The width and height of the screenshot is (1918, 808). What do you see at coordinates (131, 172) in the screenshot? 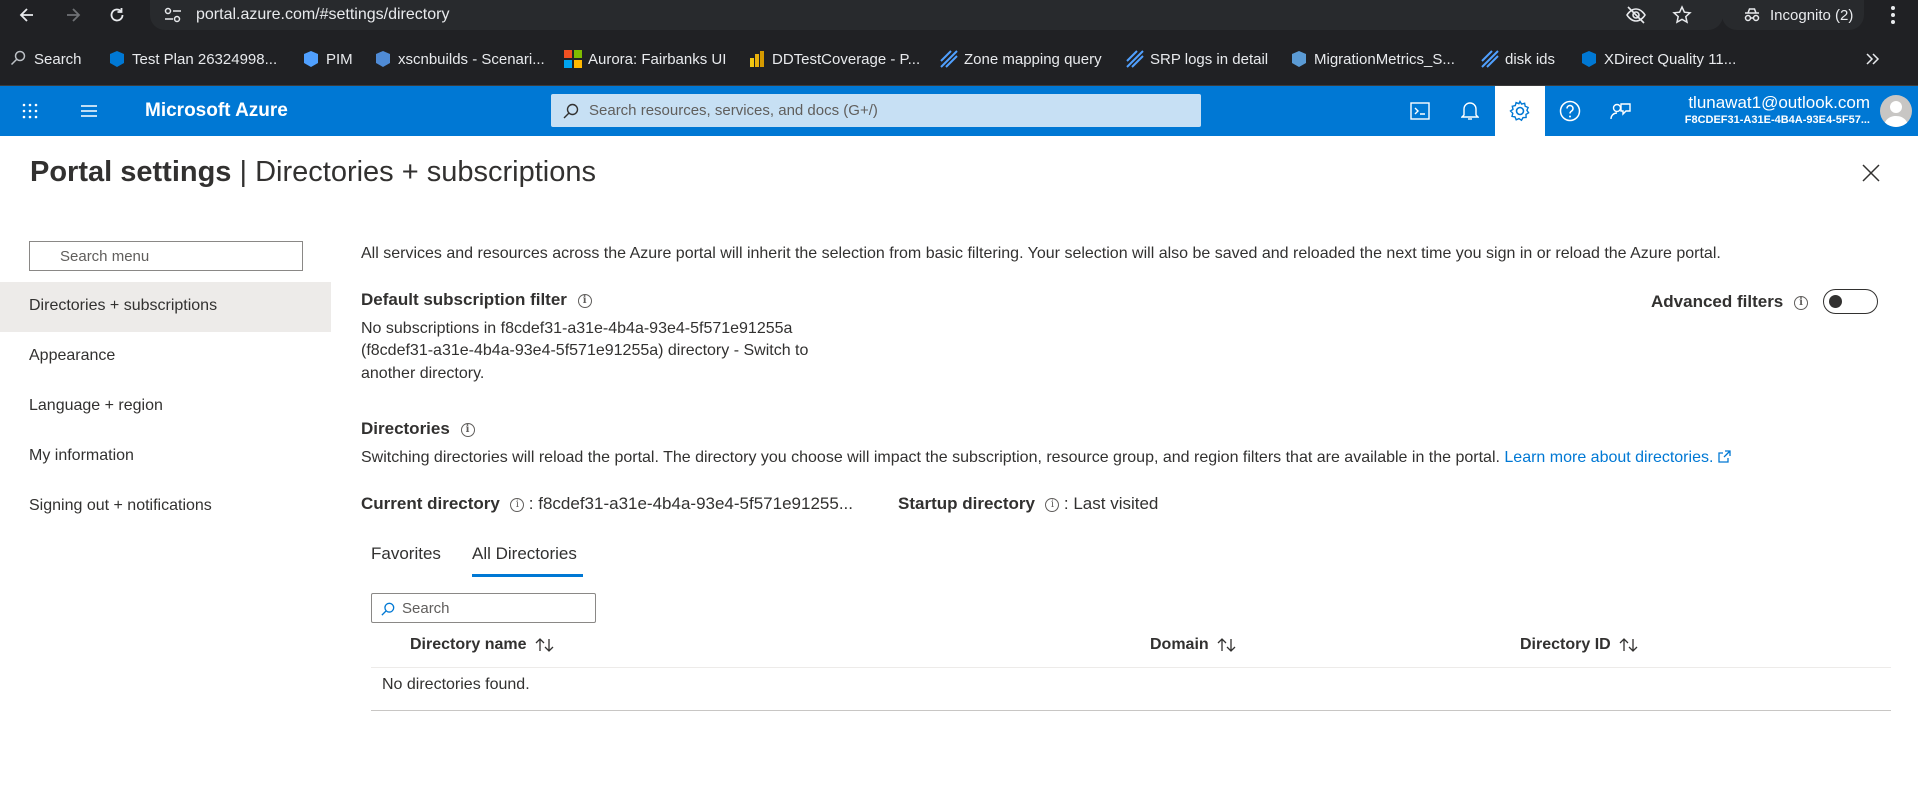
I see `page-title-bold: Portal settings` at bounding box center [131, 172].